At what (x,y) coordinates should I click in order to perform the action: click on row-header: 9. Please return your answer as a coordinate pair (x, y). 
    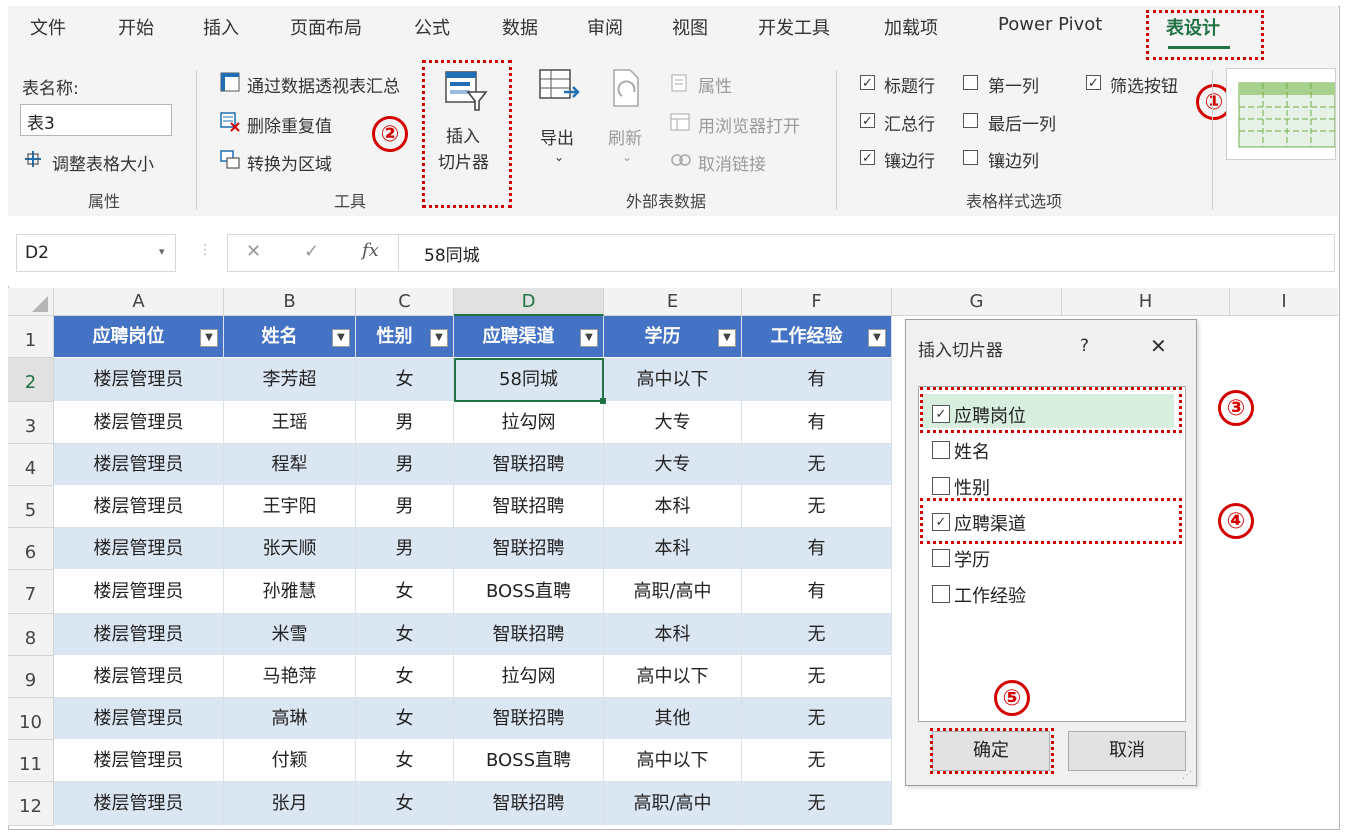
    Looking at the image, I should click on (31, 677).